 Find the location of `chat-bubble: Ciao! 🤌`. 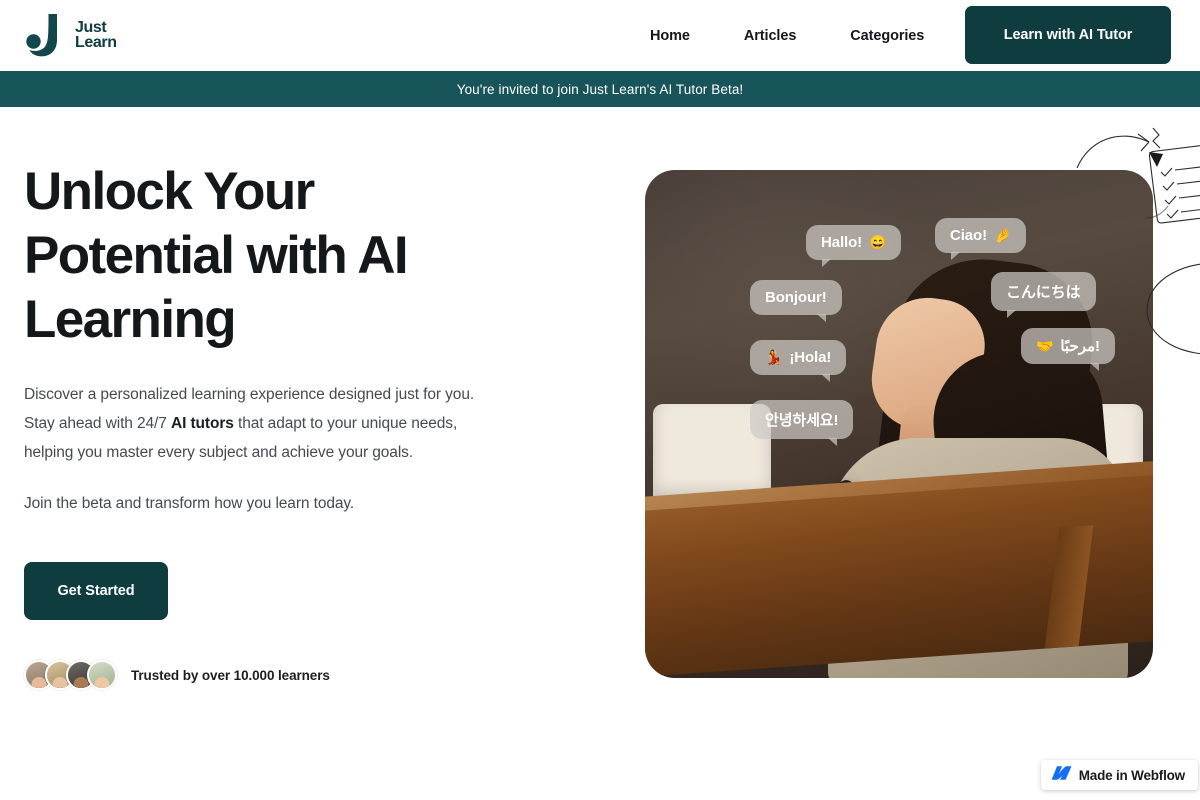

chat-bubble: Ciao! 🤌 is located at coordinates (981, 239).